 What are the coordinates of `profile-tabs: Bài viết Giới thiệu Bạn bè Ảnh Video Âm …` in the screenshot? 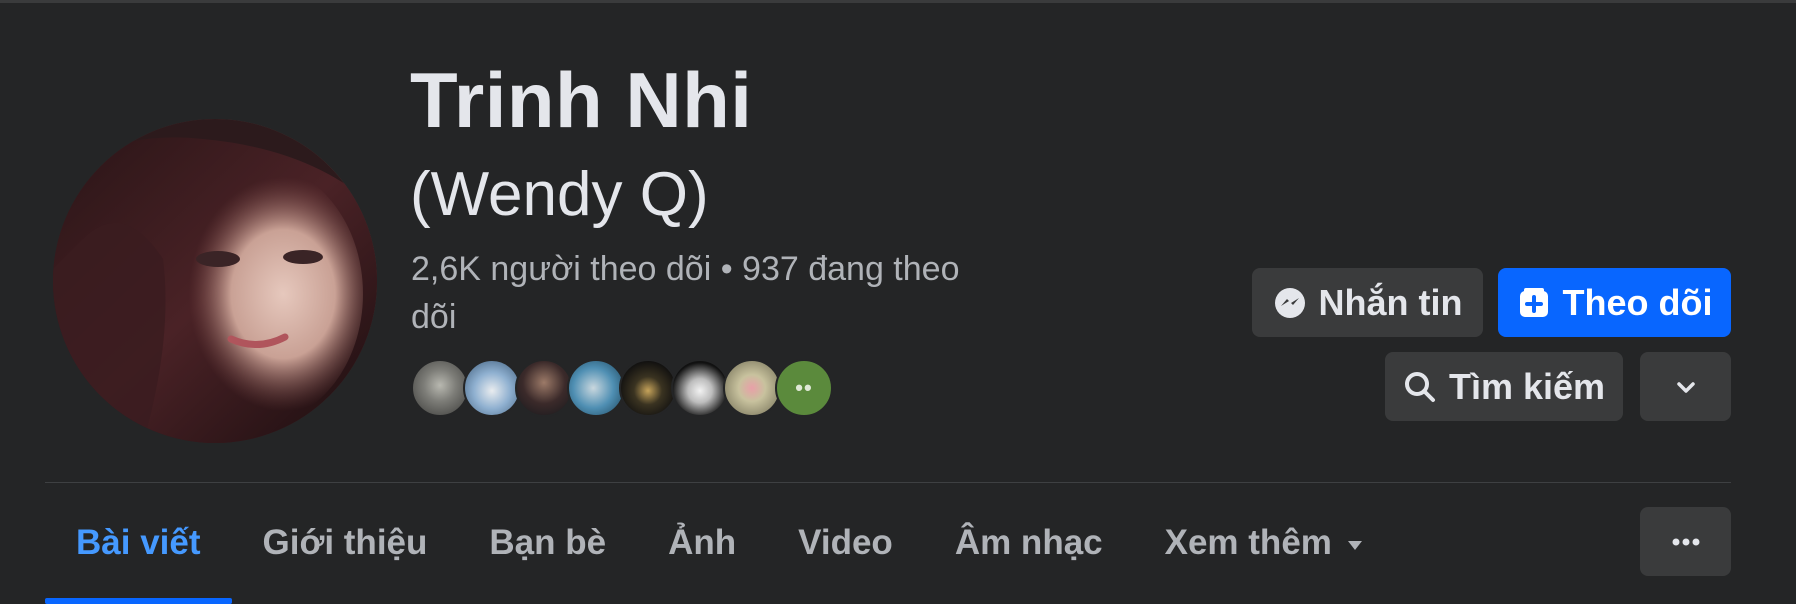 It's located at (719, 556).